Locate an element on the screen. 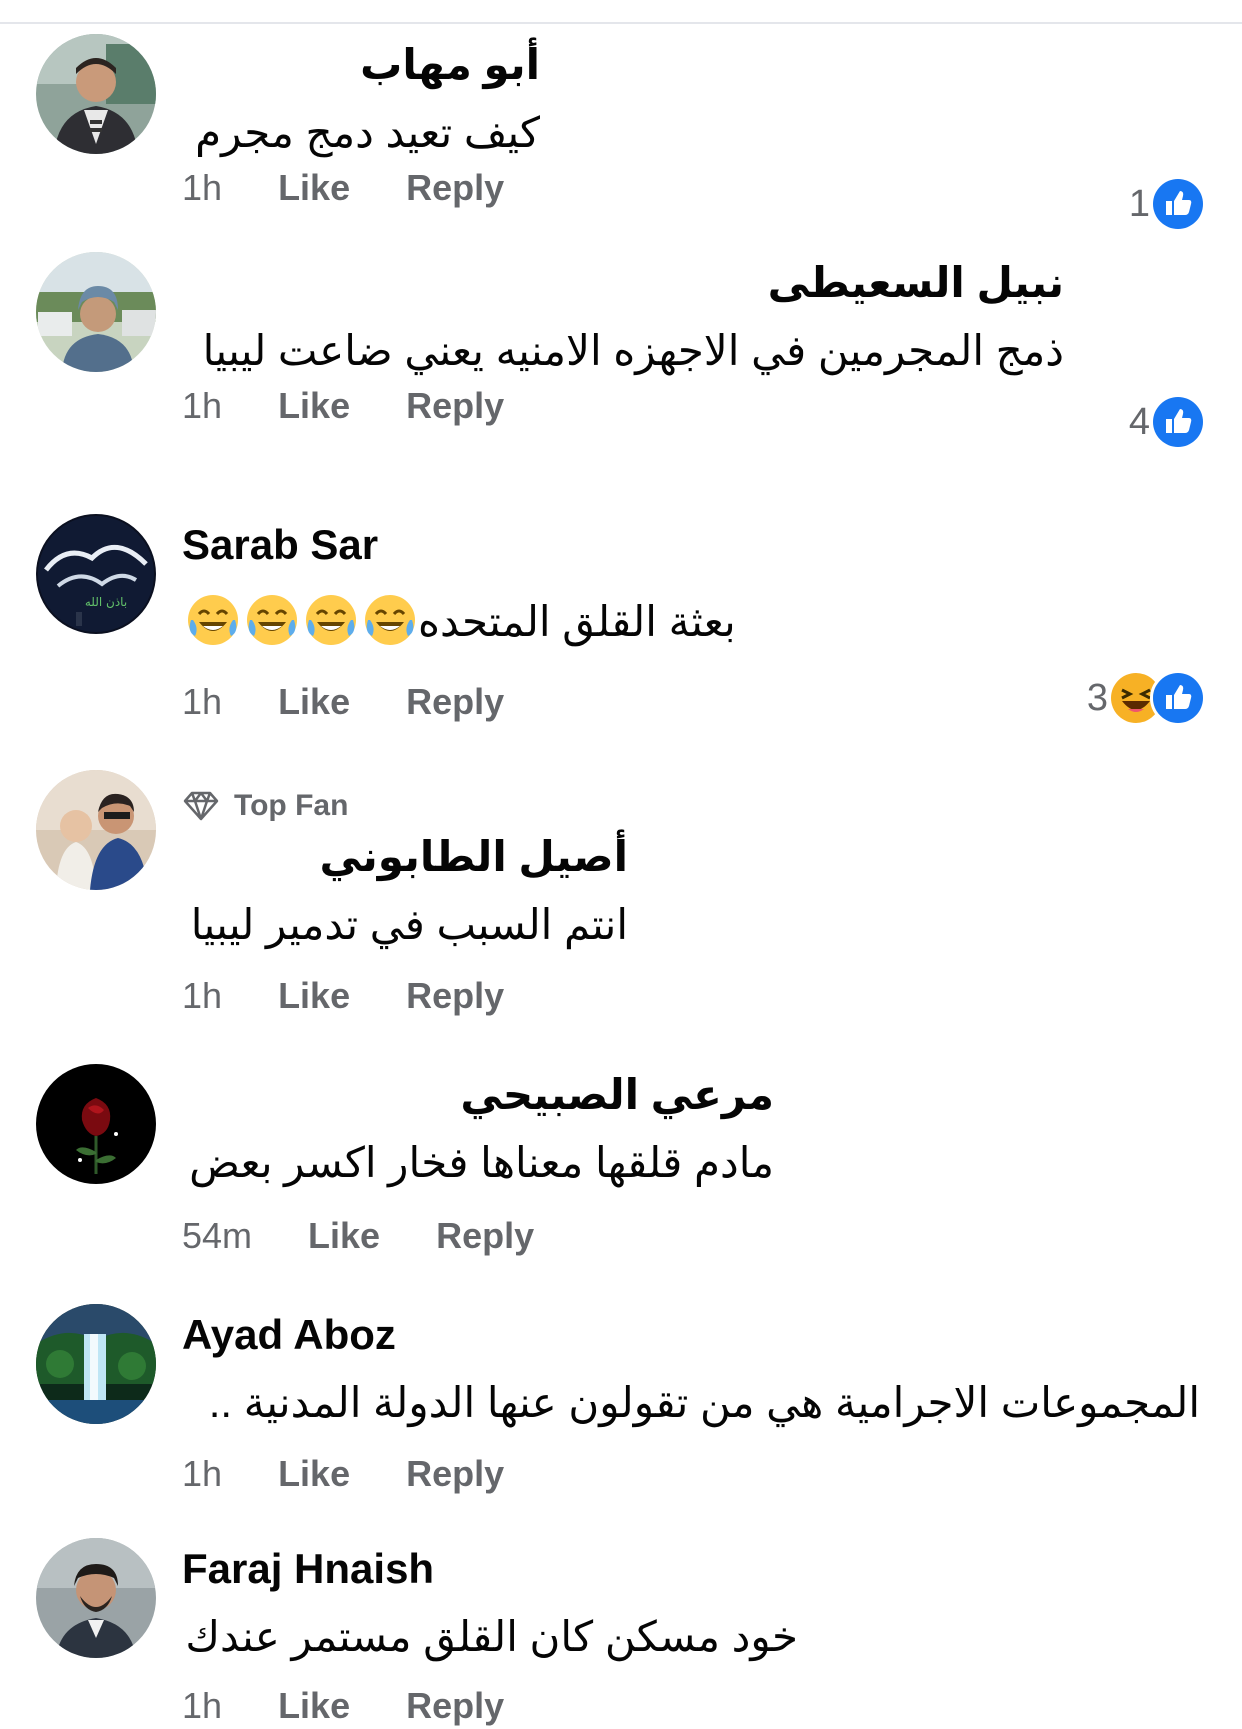 Image resolution: width=1242 pixels, height=1729 pixels. reaction-summary: 4 is located at coordinates (1167, 422).